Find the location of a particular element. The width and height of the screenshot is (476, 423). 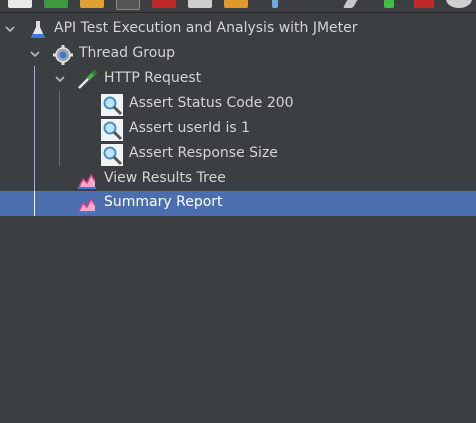

tree-node-label: Thread Group is located at coordinates (127, 53).